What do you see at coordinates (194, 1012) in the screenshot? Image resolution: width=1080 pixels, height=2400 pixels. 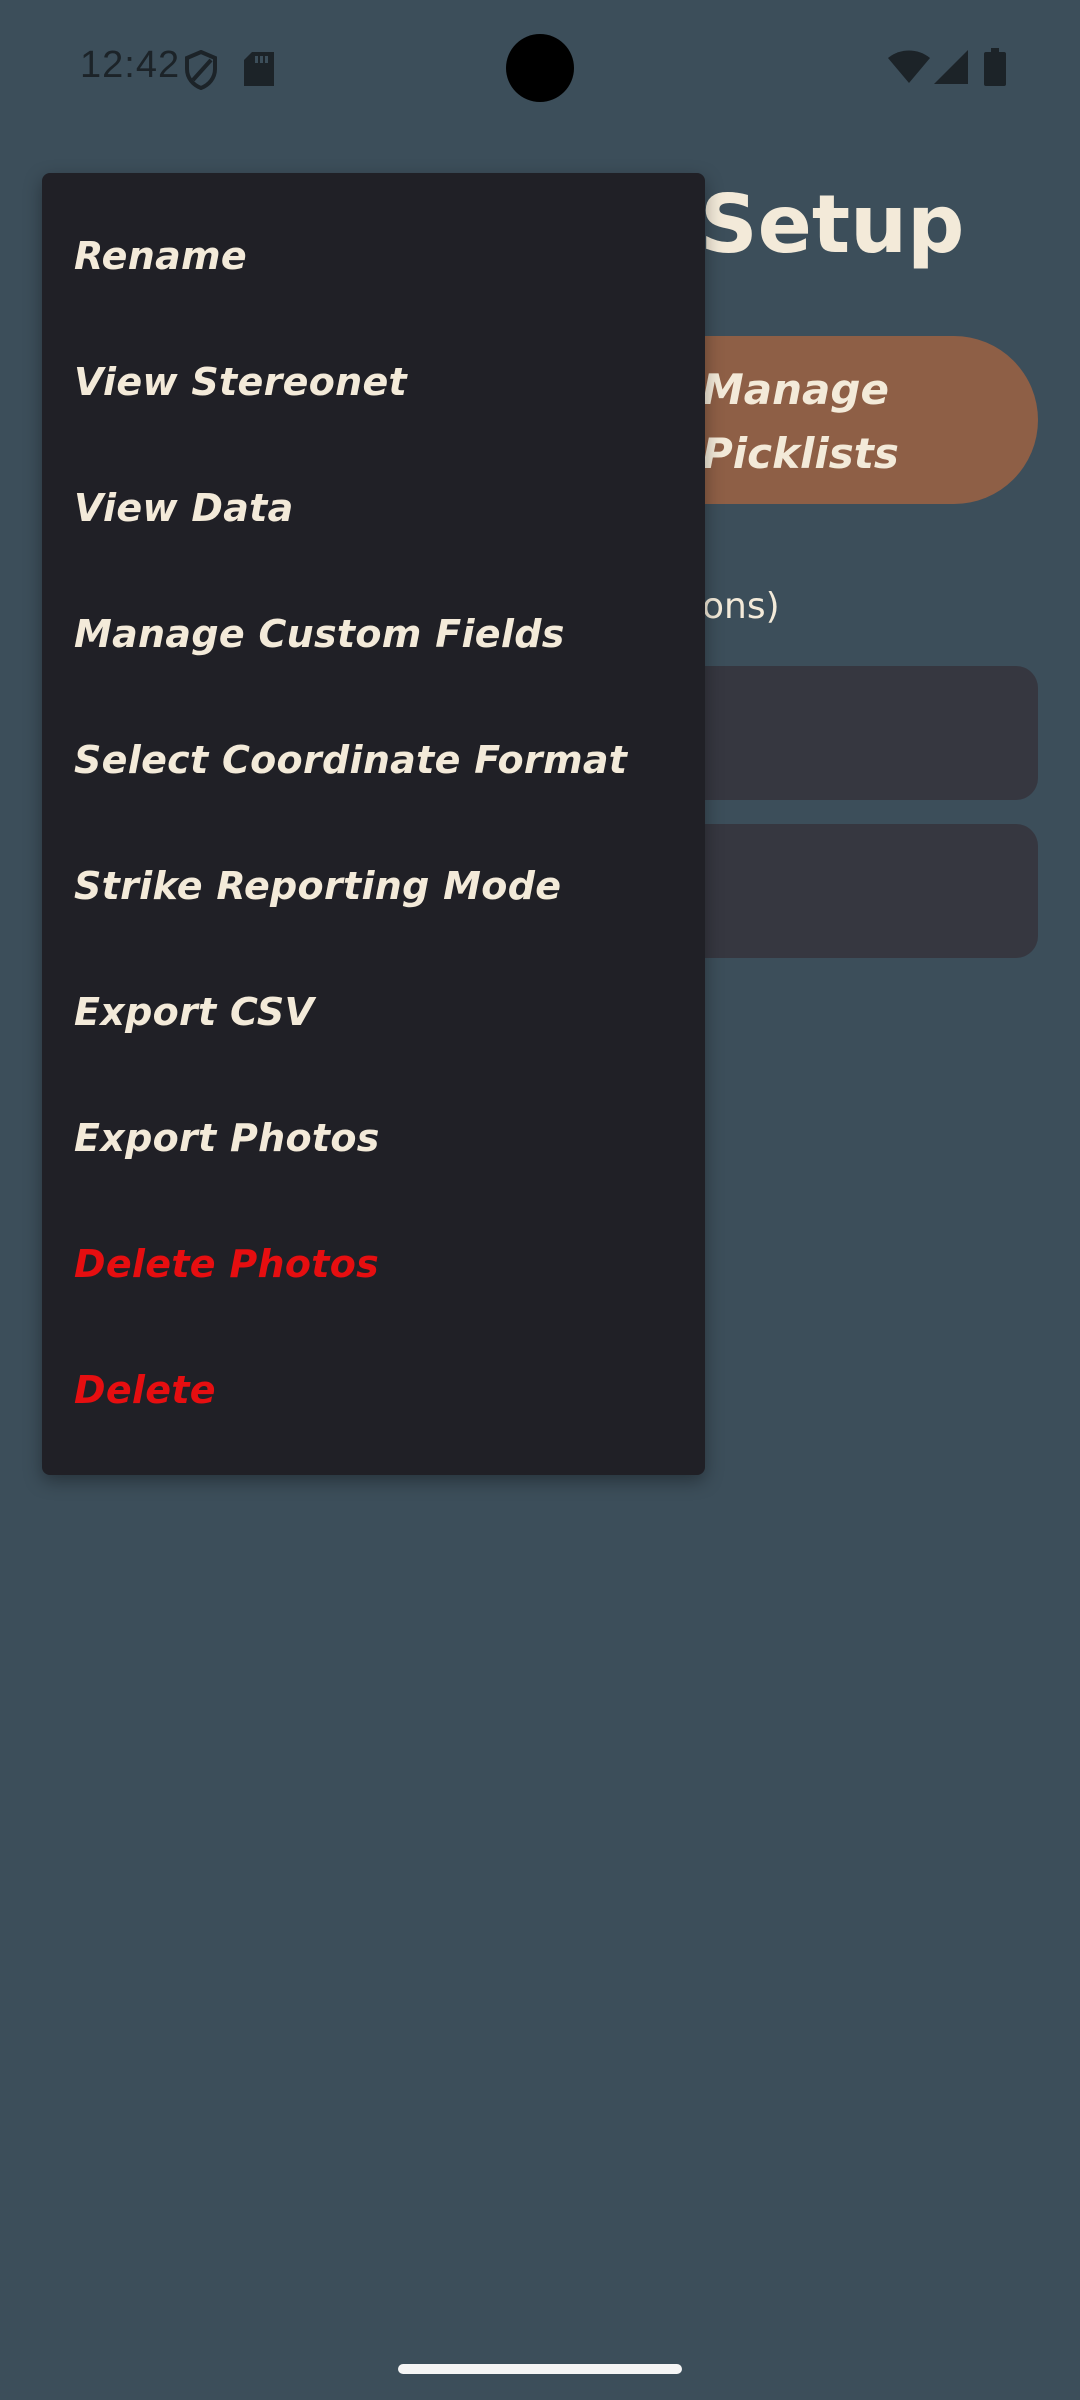 I see `menu-item-label: Export CSV` at bounding box center [194, 1012].